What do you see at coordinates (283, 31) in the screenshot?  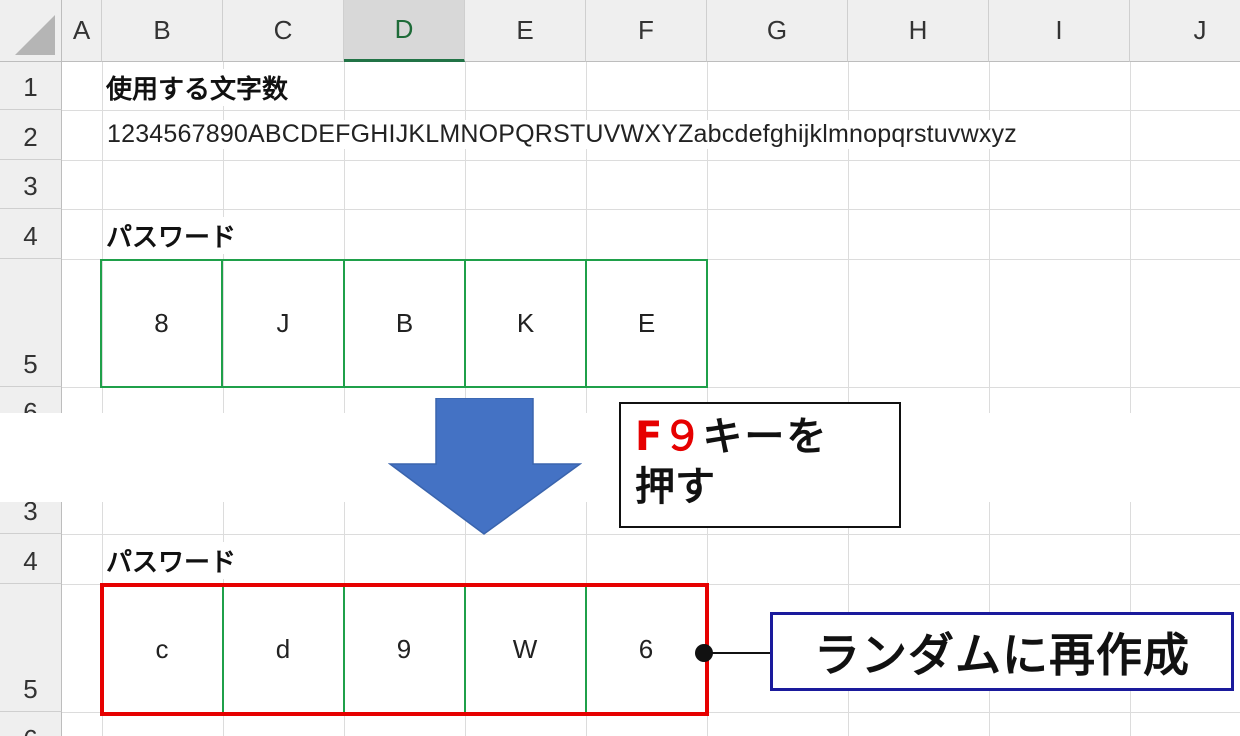 I see `col-header-c: C` at bounding box center [283, 31].